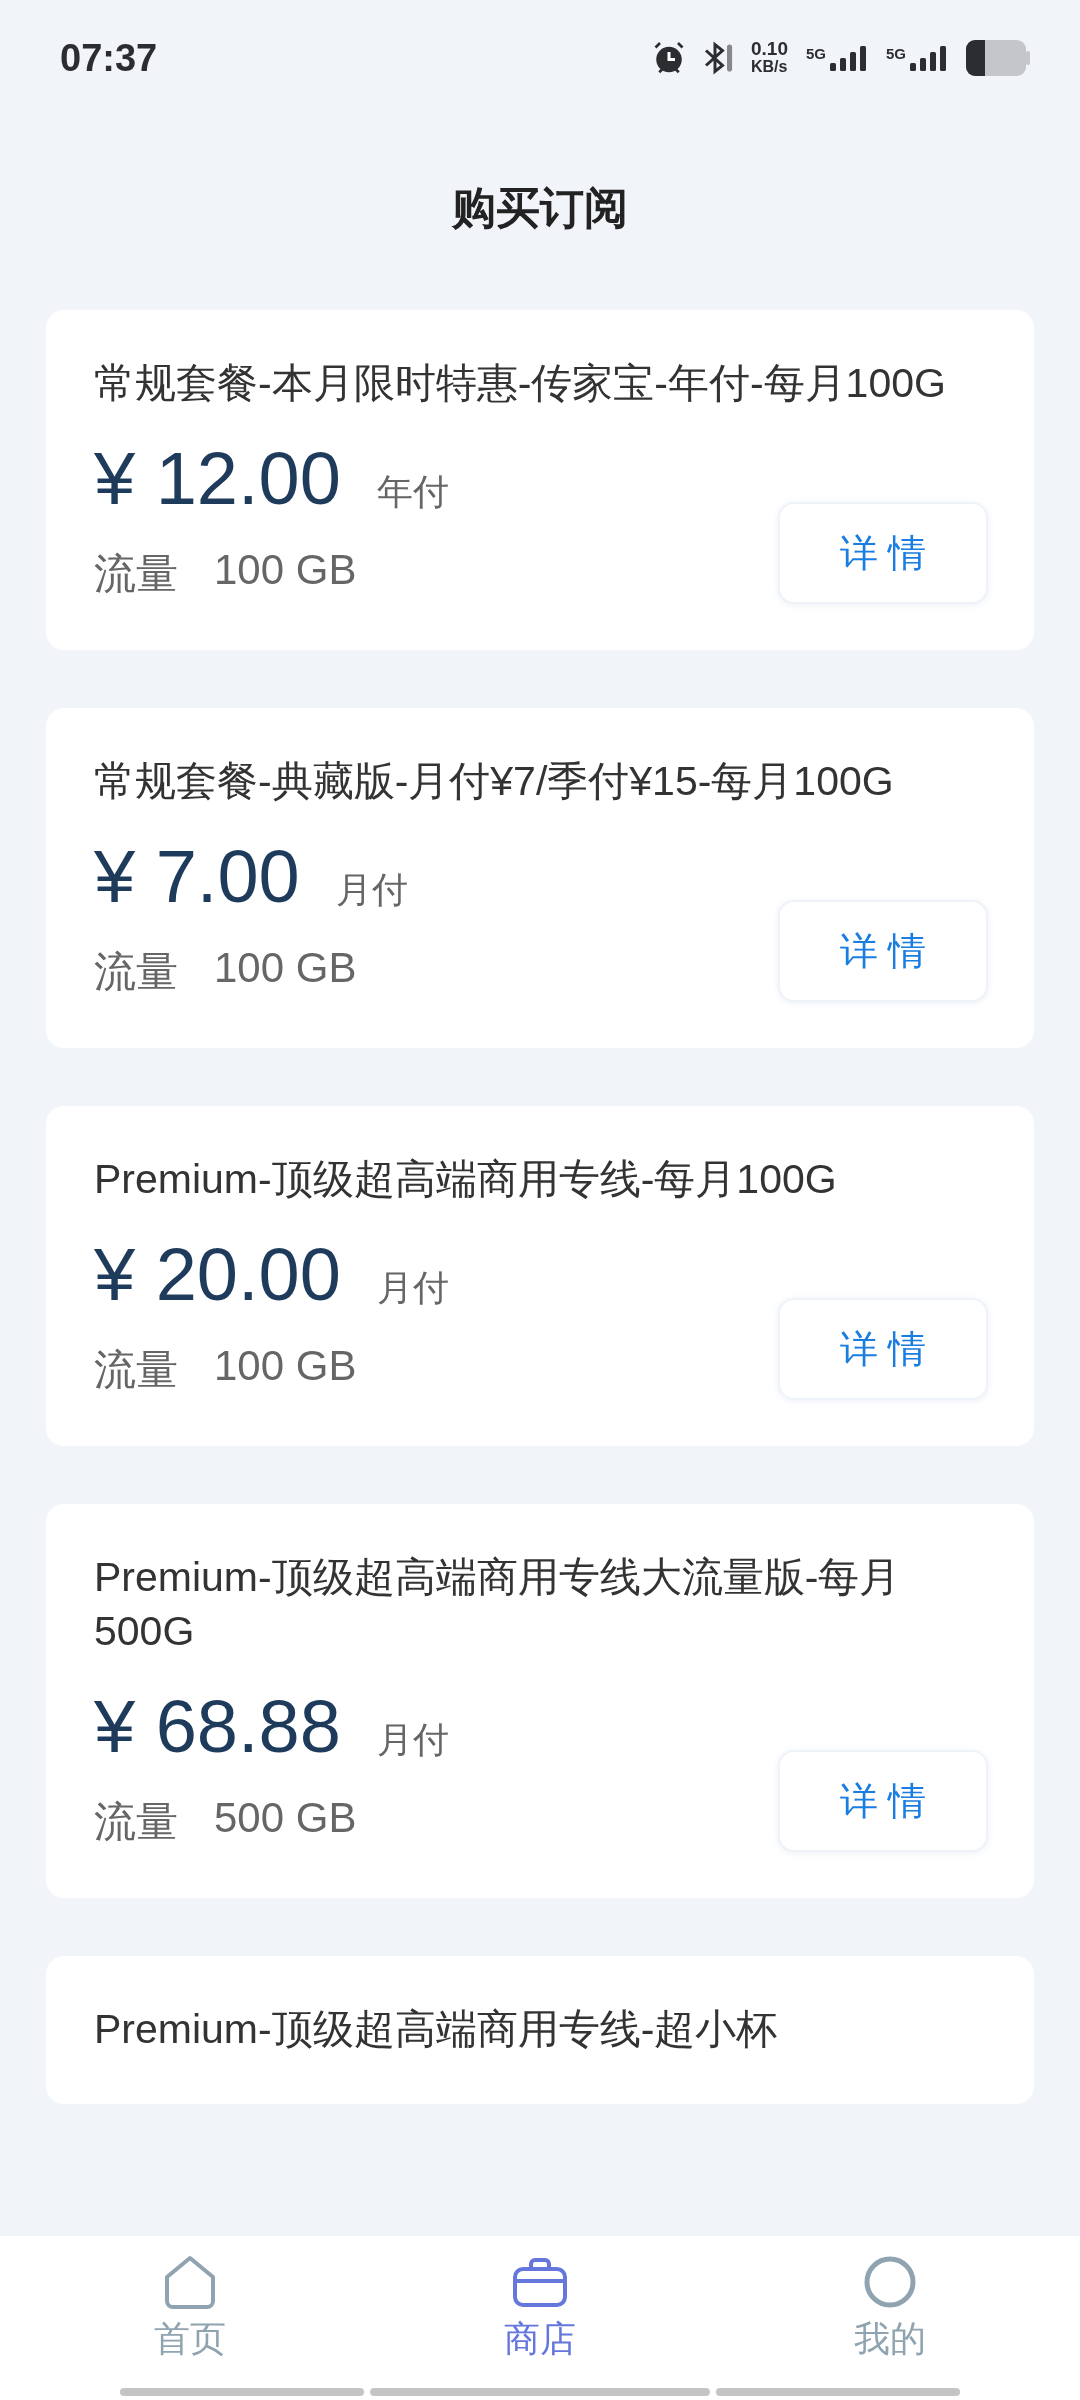  I want to click on traffic-amount: 500 GB, so click(285, 1818).